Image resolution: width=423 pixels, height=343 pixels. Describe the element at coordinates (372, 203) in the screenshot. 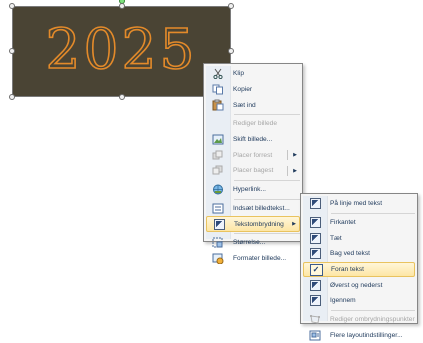

I see `menu-item-label: På linje med tekst` at that location.